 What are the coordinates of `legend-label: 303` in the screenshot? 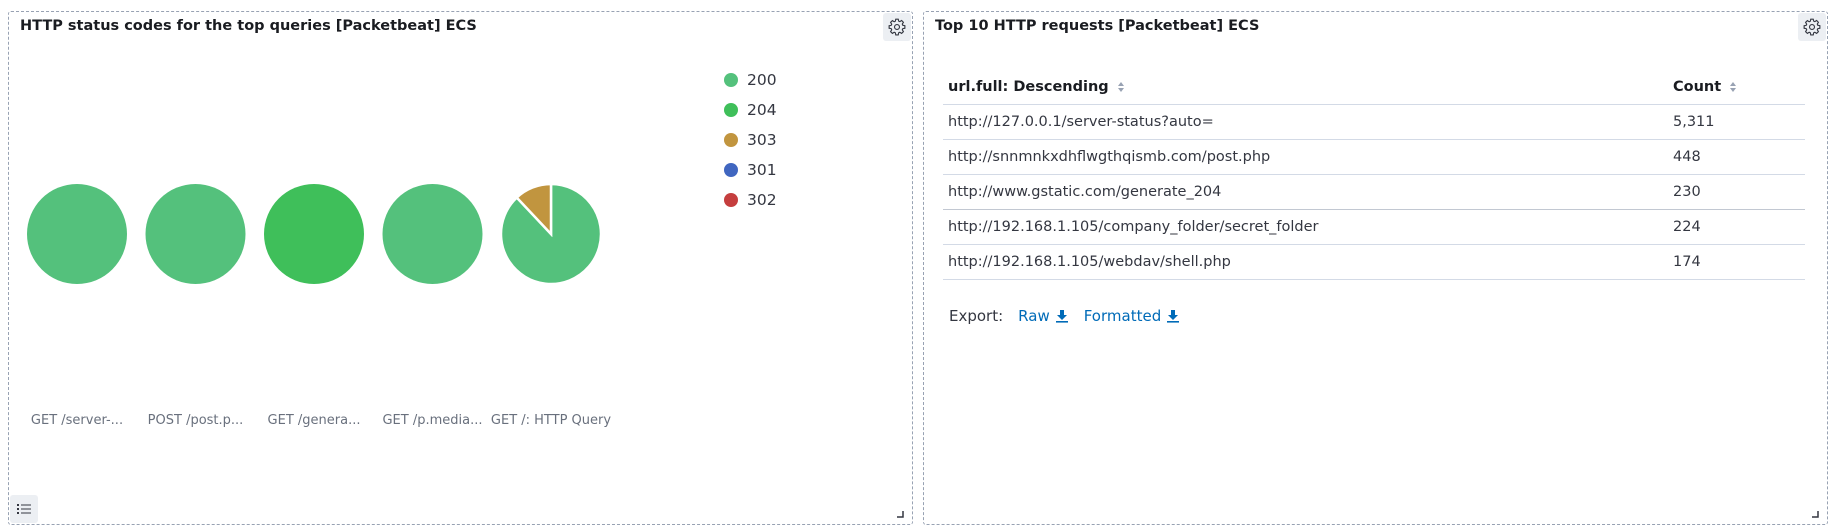 It's located at (762, 140).